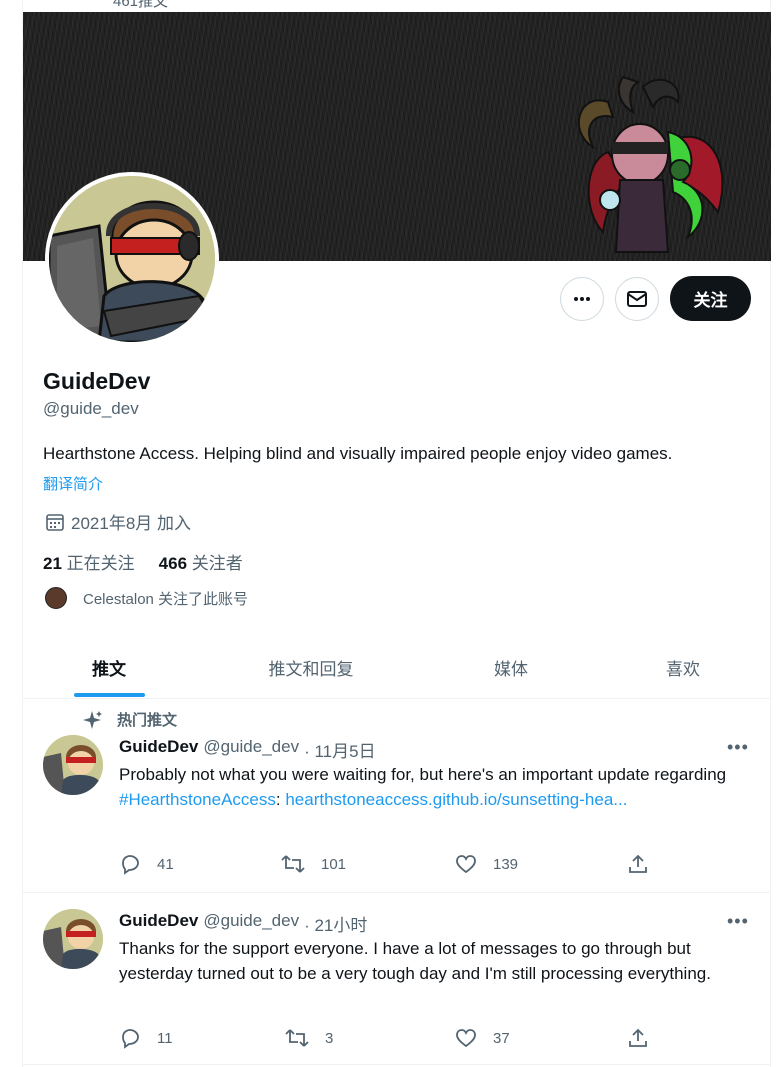 The image size is (781, 1067). I want to click on more-options-button, so click(582, 299).